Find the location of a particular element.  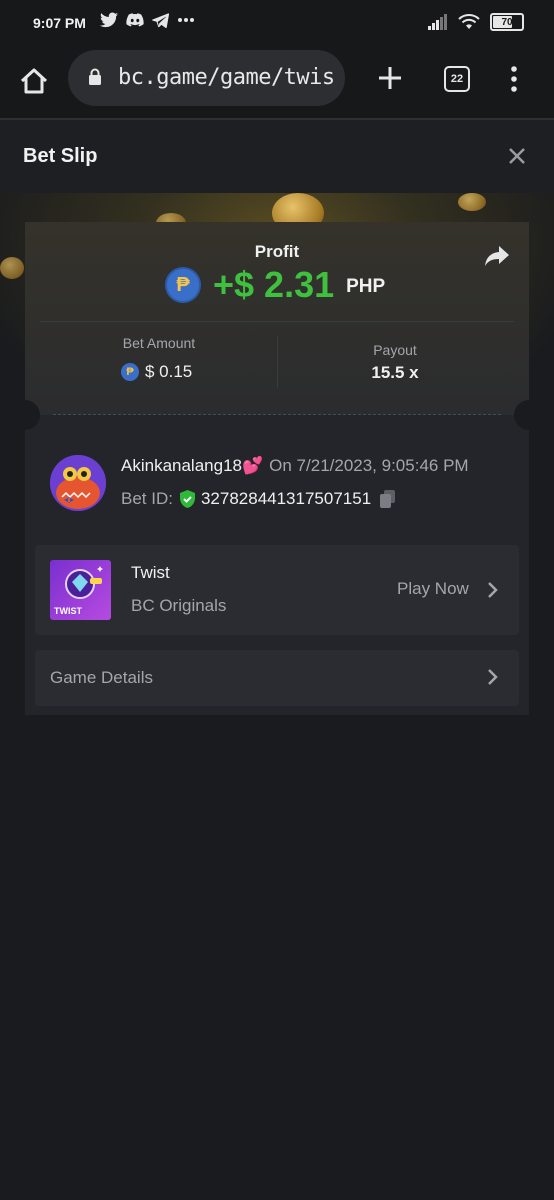

url-bar: bc.game/game/twis is located at coordinates (206, 78).